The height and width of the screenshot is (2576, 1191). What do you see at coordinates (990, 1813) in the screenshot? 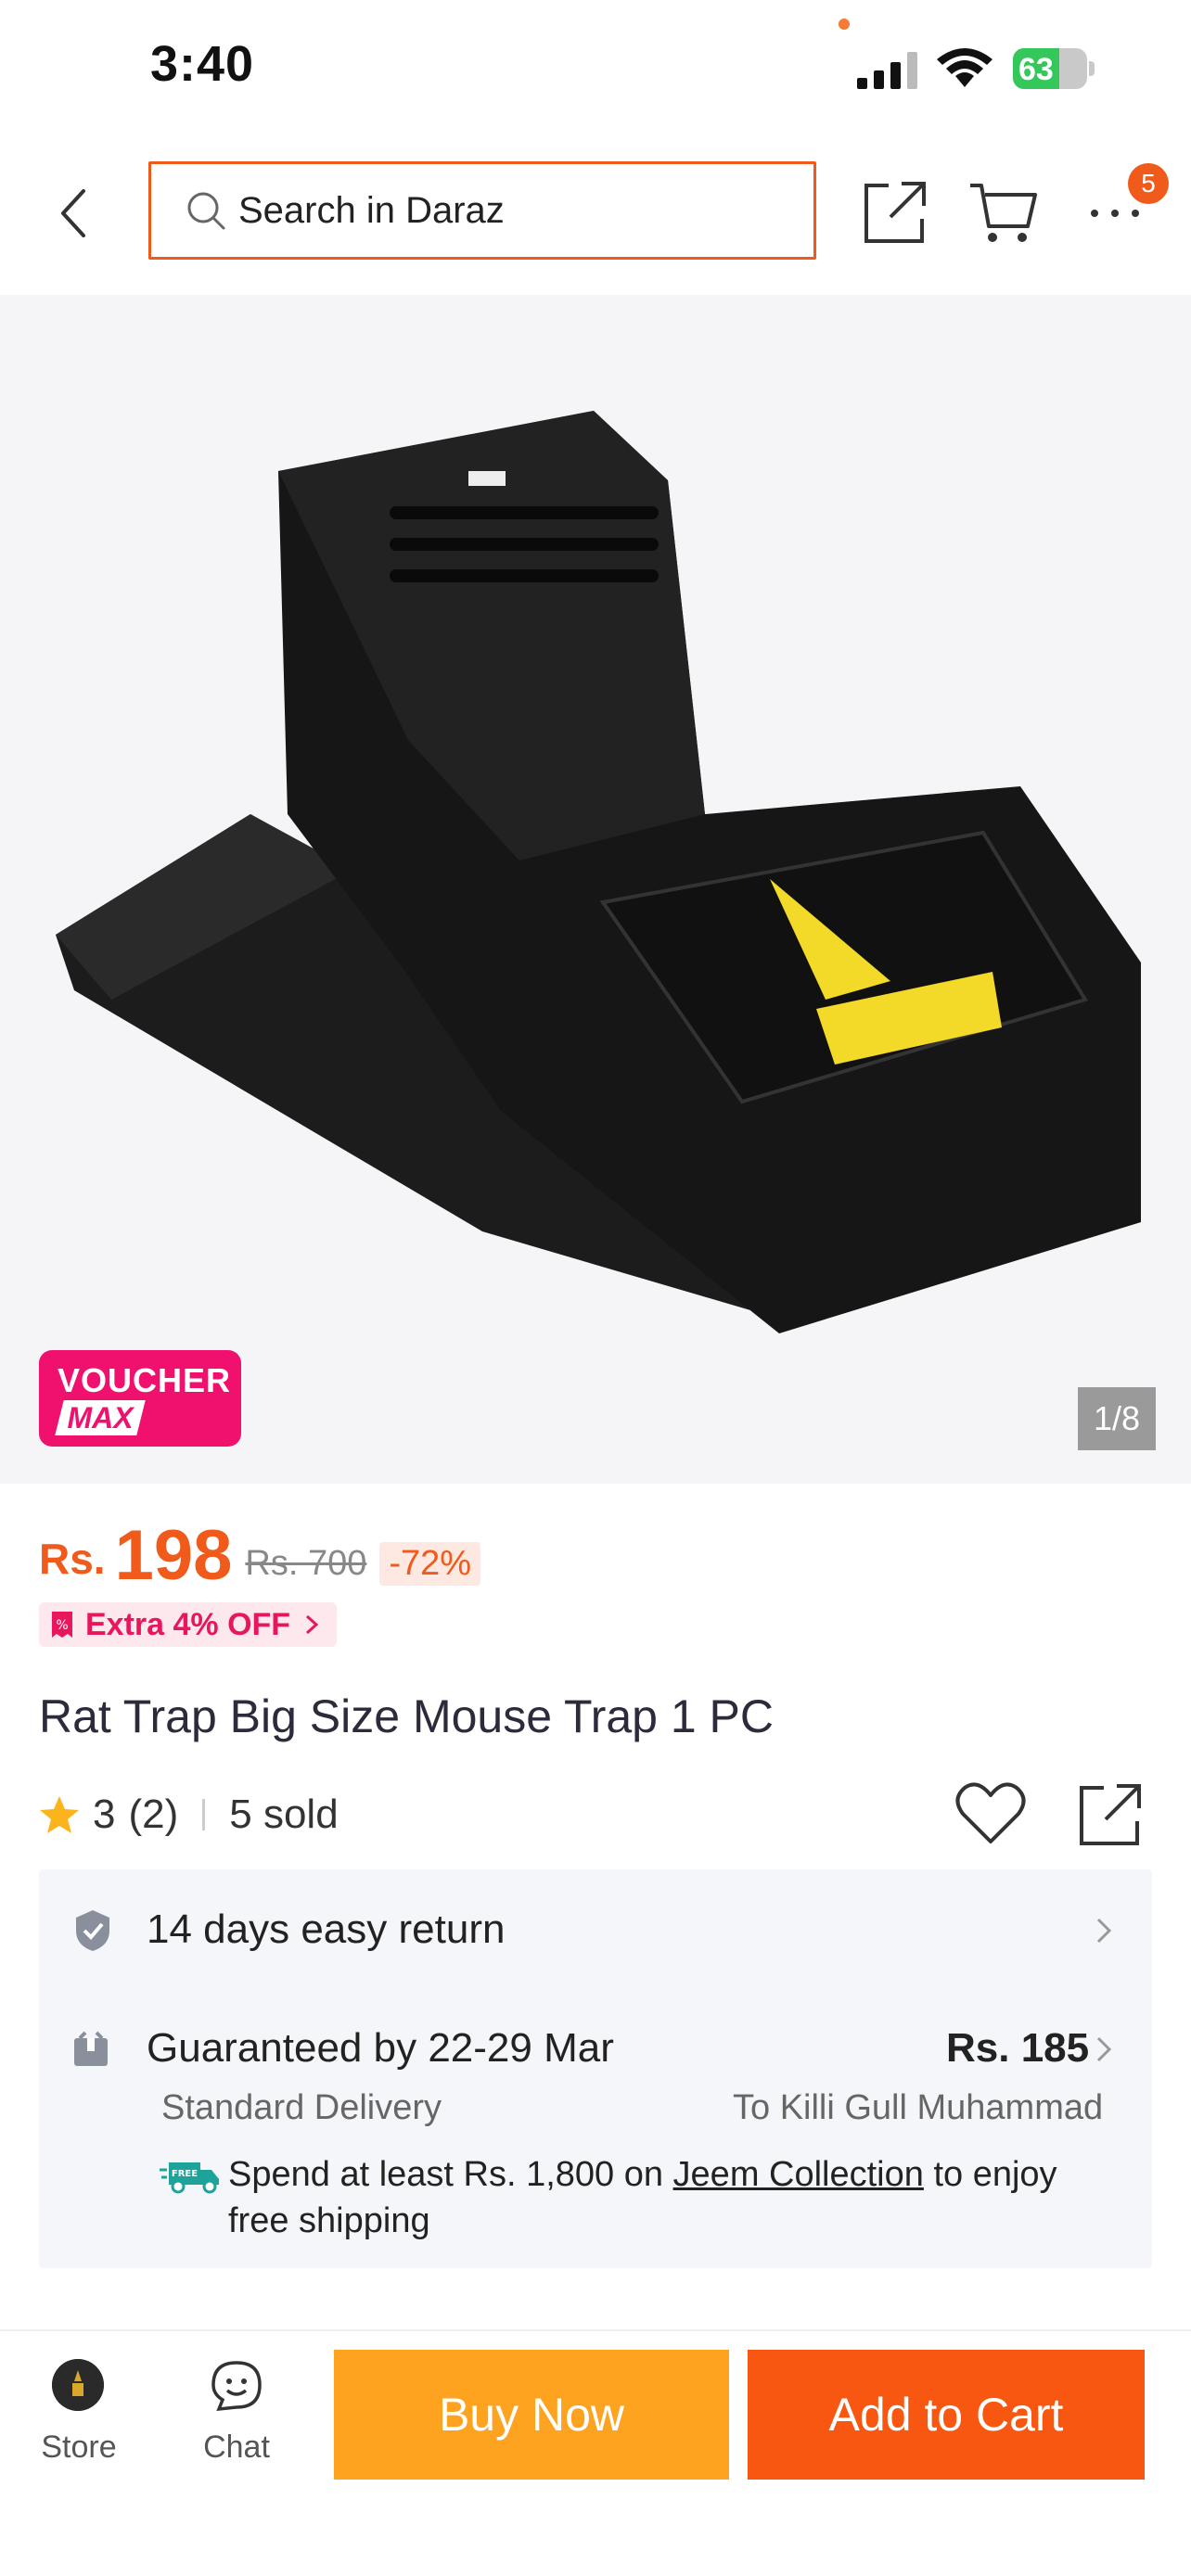
I see `heart-icon` at bounding box center [990, 1813].